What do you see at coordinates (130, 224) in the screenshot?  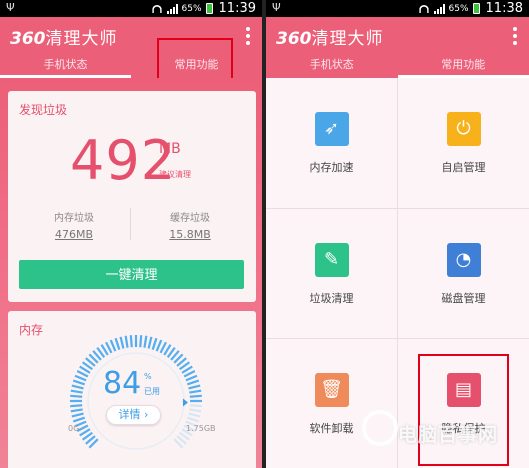 I see `stat-divider` at bounding box center [130, 224].